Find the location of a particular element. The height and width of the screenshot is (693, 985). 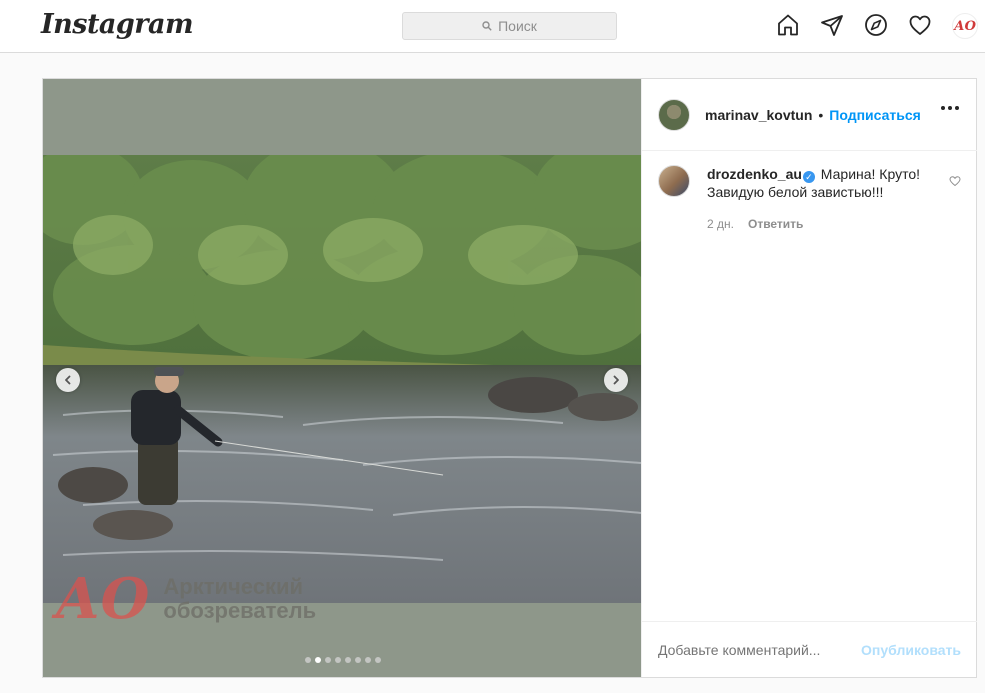

instagram-logo: Instagram is located at coordinates (117, 24).